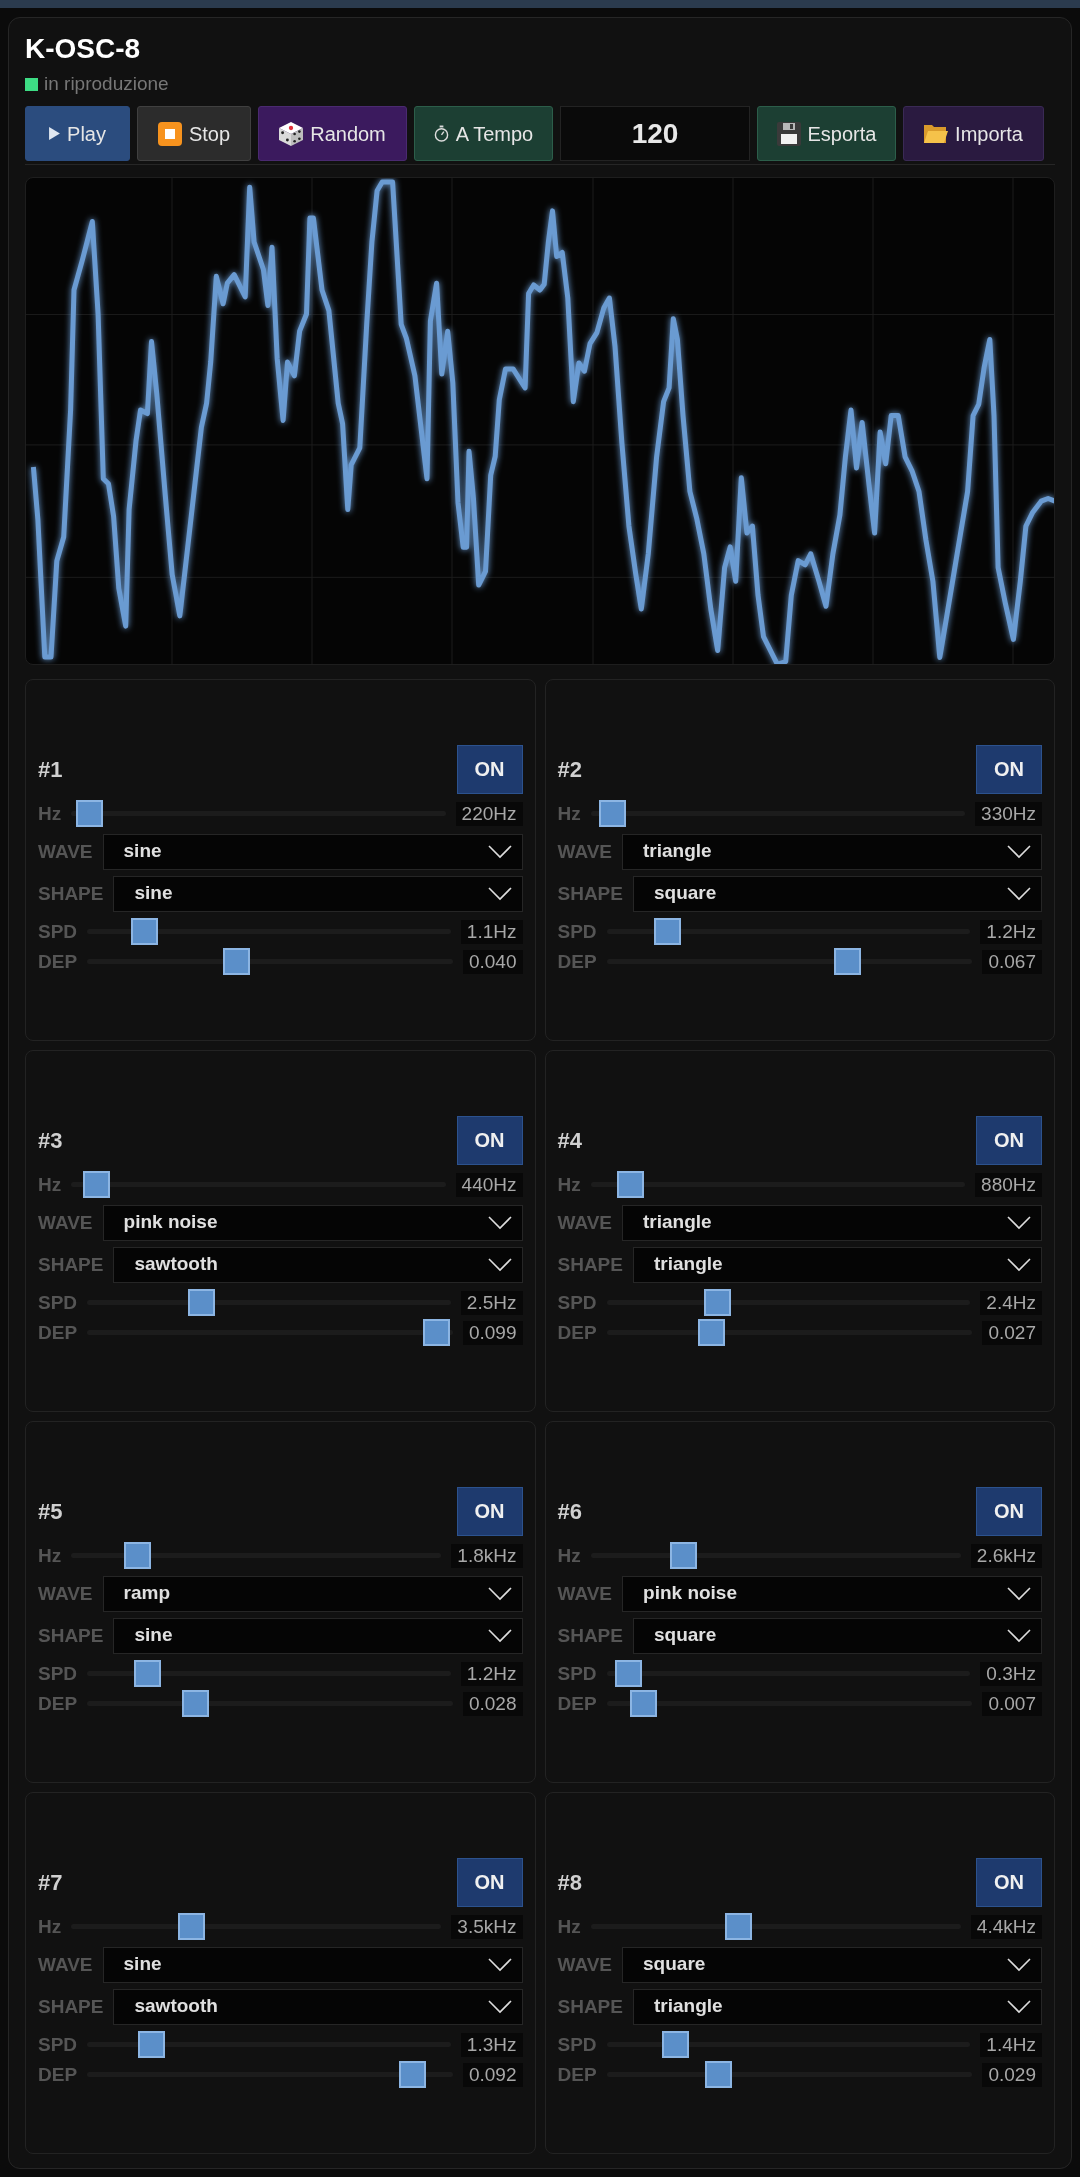  Describe the element at coordinates (312, 1593) in the screenshot. I see `dropdown: ramp` at that location.